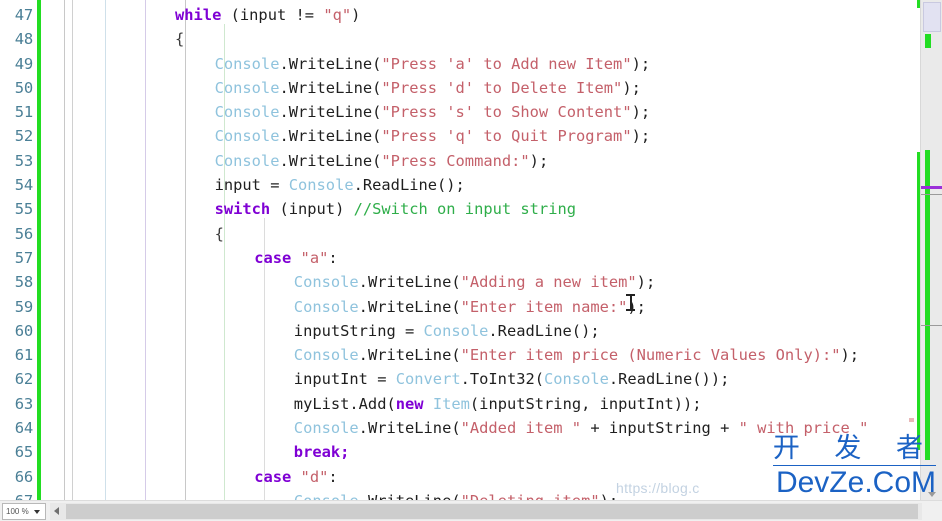 The height and width of the screenshot is (521, 942). I want to click on code-token-kw: new, so click(409, 403).